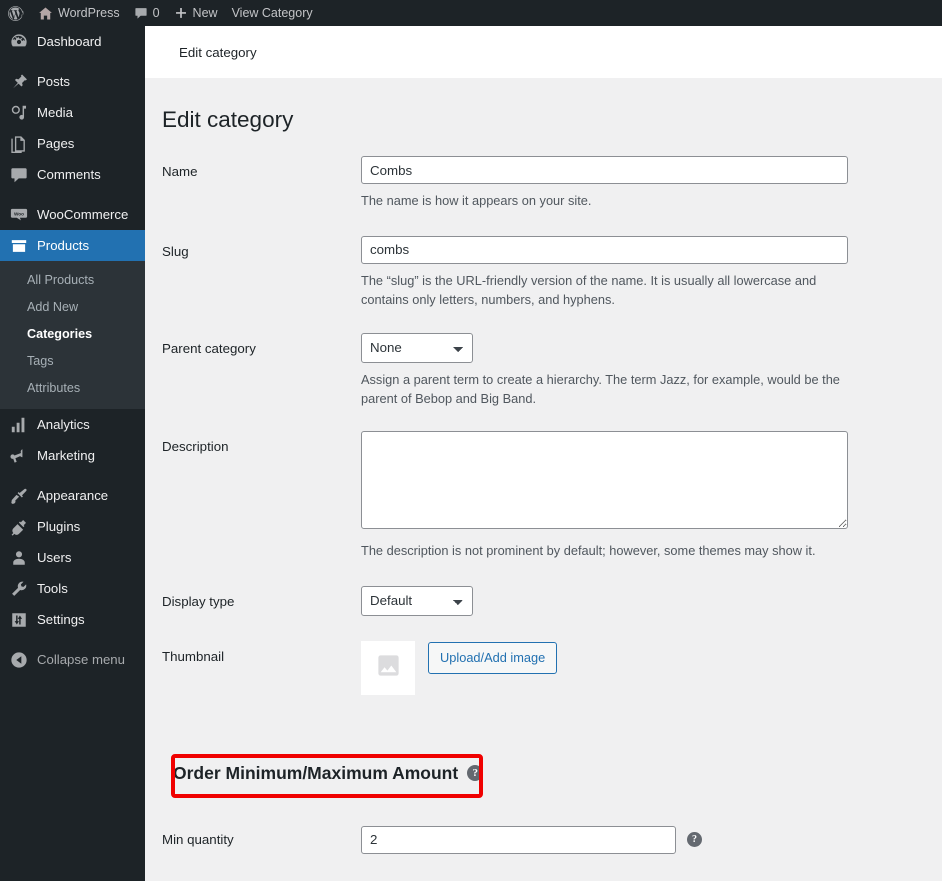 This screenshot has height=881, width=942. What do you see at coordinates (19, 42) in the screenshot?
I see `dashboard-icon` at bounding box center [19, 42].